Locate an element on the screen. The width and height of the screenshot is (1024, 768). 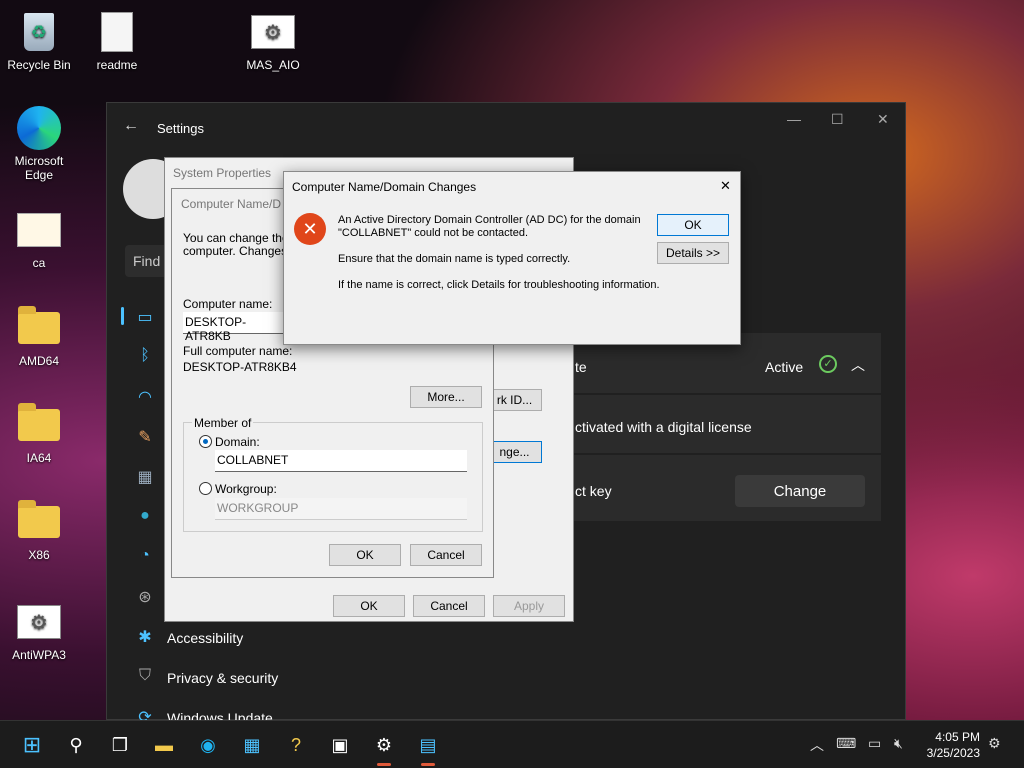
desktop-icon-label: AntiWPA3 is located at coordinates (39, 655).